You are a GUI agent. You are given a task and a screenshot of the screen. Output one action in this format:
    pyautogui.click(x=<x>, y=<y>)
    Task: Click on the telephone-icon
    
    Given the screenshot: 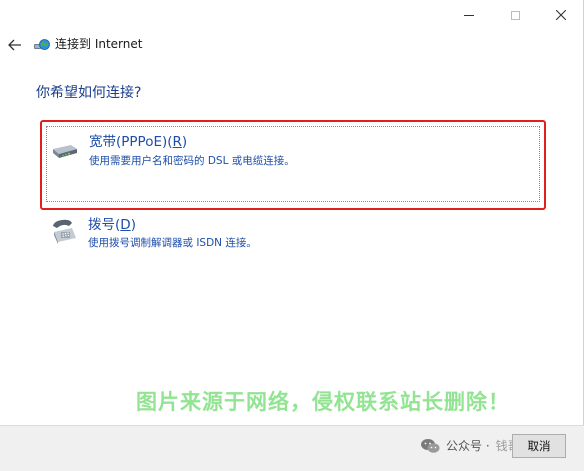 What is the action you would take?
    pyautogui.click(x=64, y=231)
    